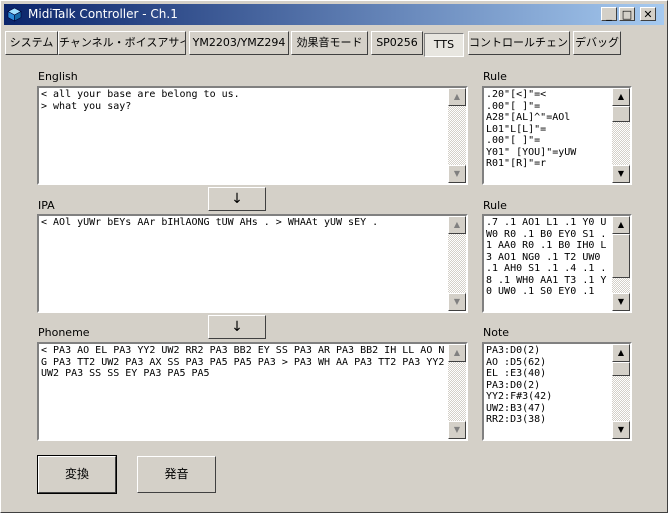 The width and height of the screenshot is (668, 513). I want to click on english-scrollbar: ▲ ▼, so click(457, 135).